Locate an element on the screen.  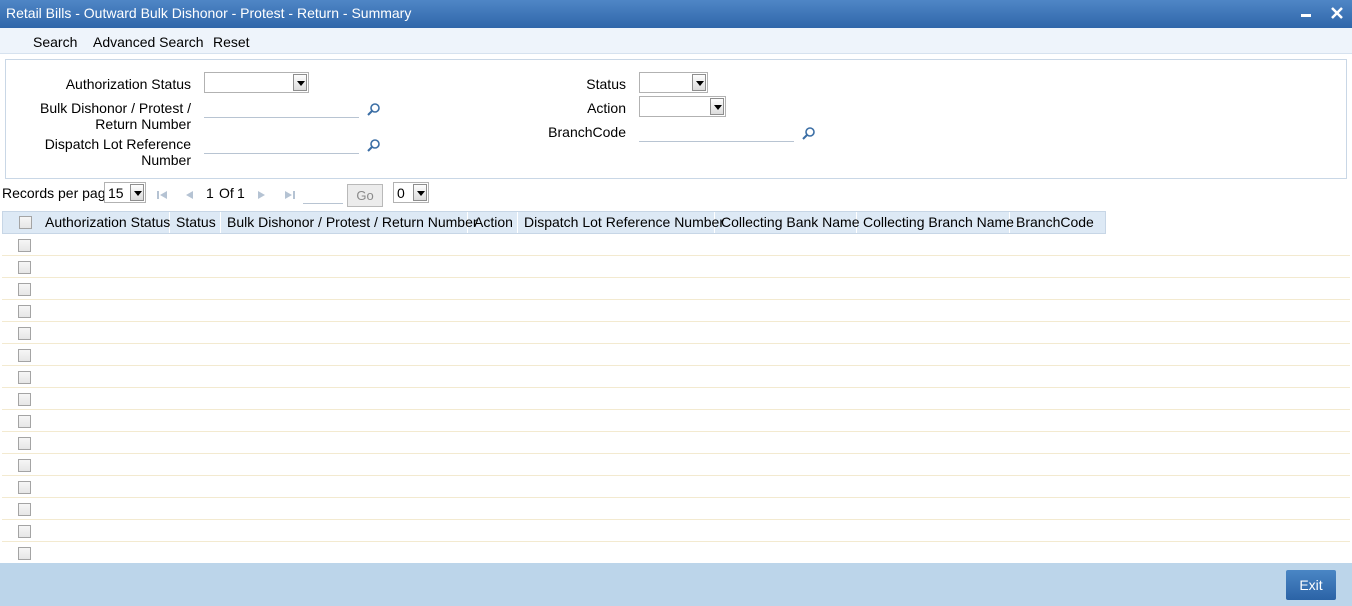
footer-bar is located at coordinates (676, 584).